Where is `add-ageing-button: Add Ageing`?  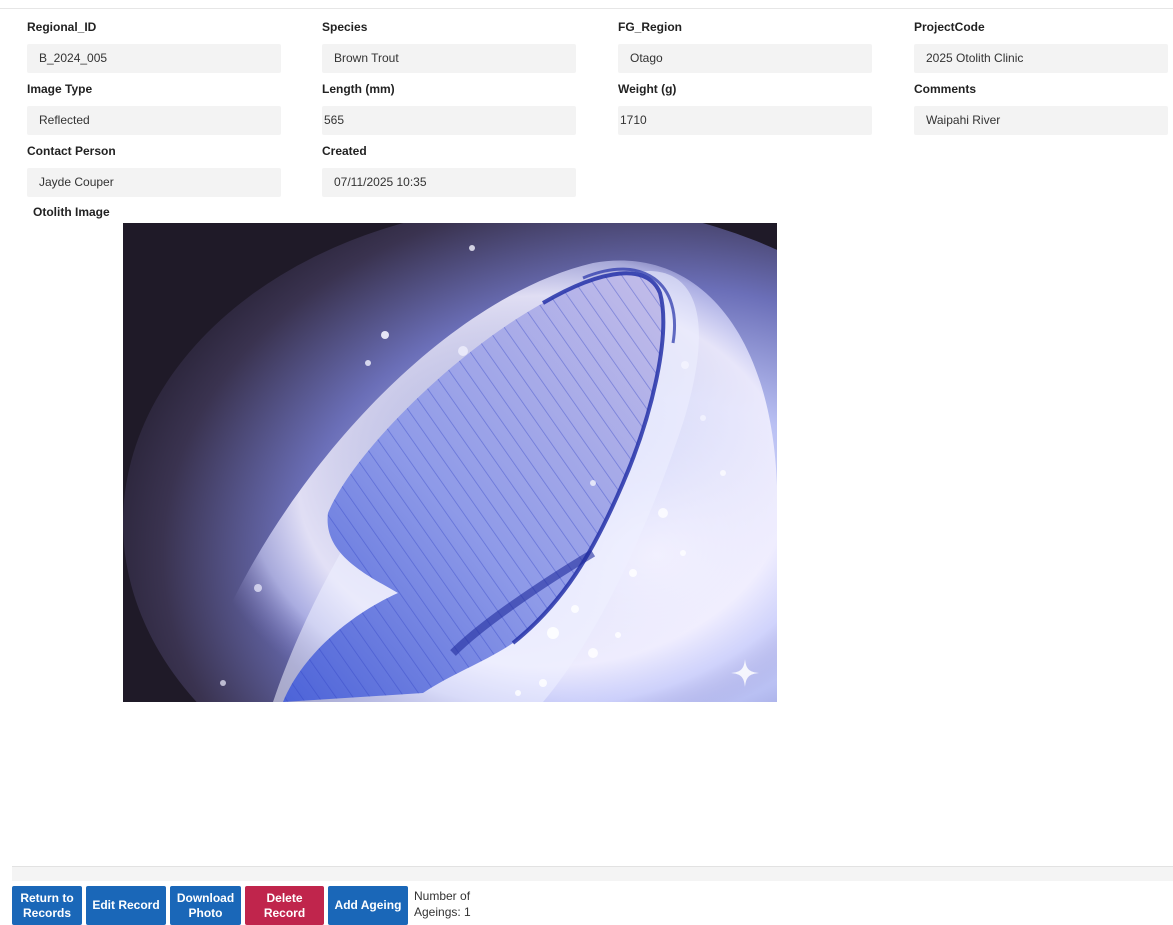
add-ageing-button: Add Ageing is located at coordinates (368, 905).